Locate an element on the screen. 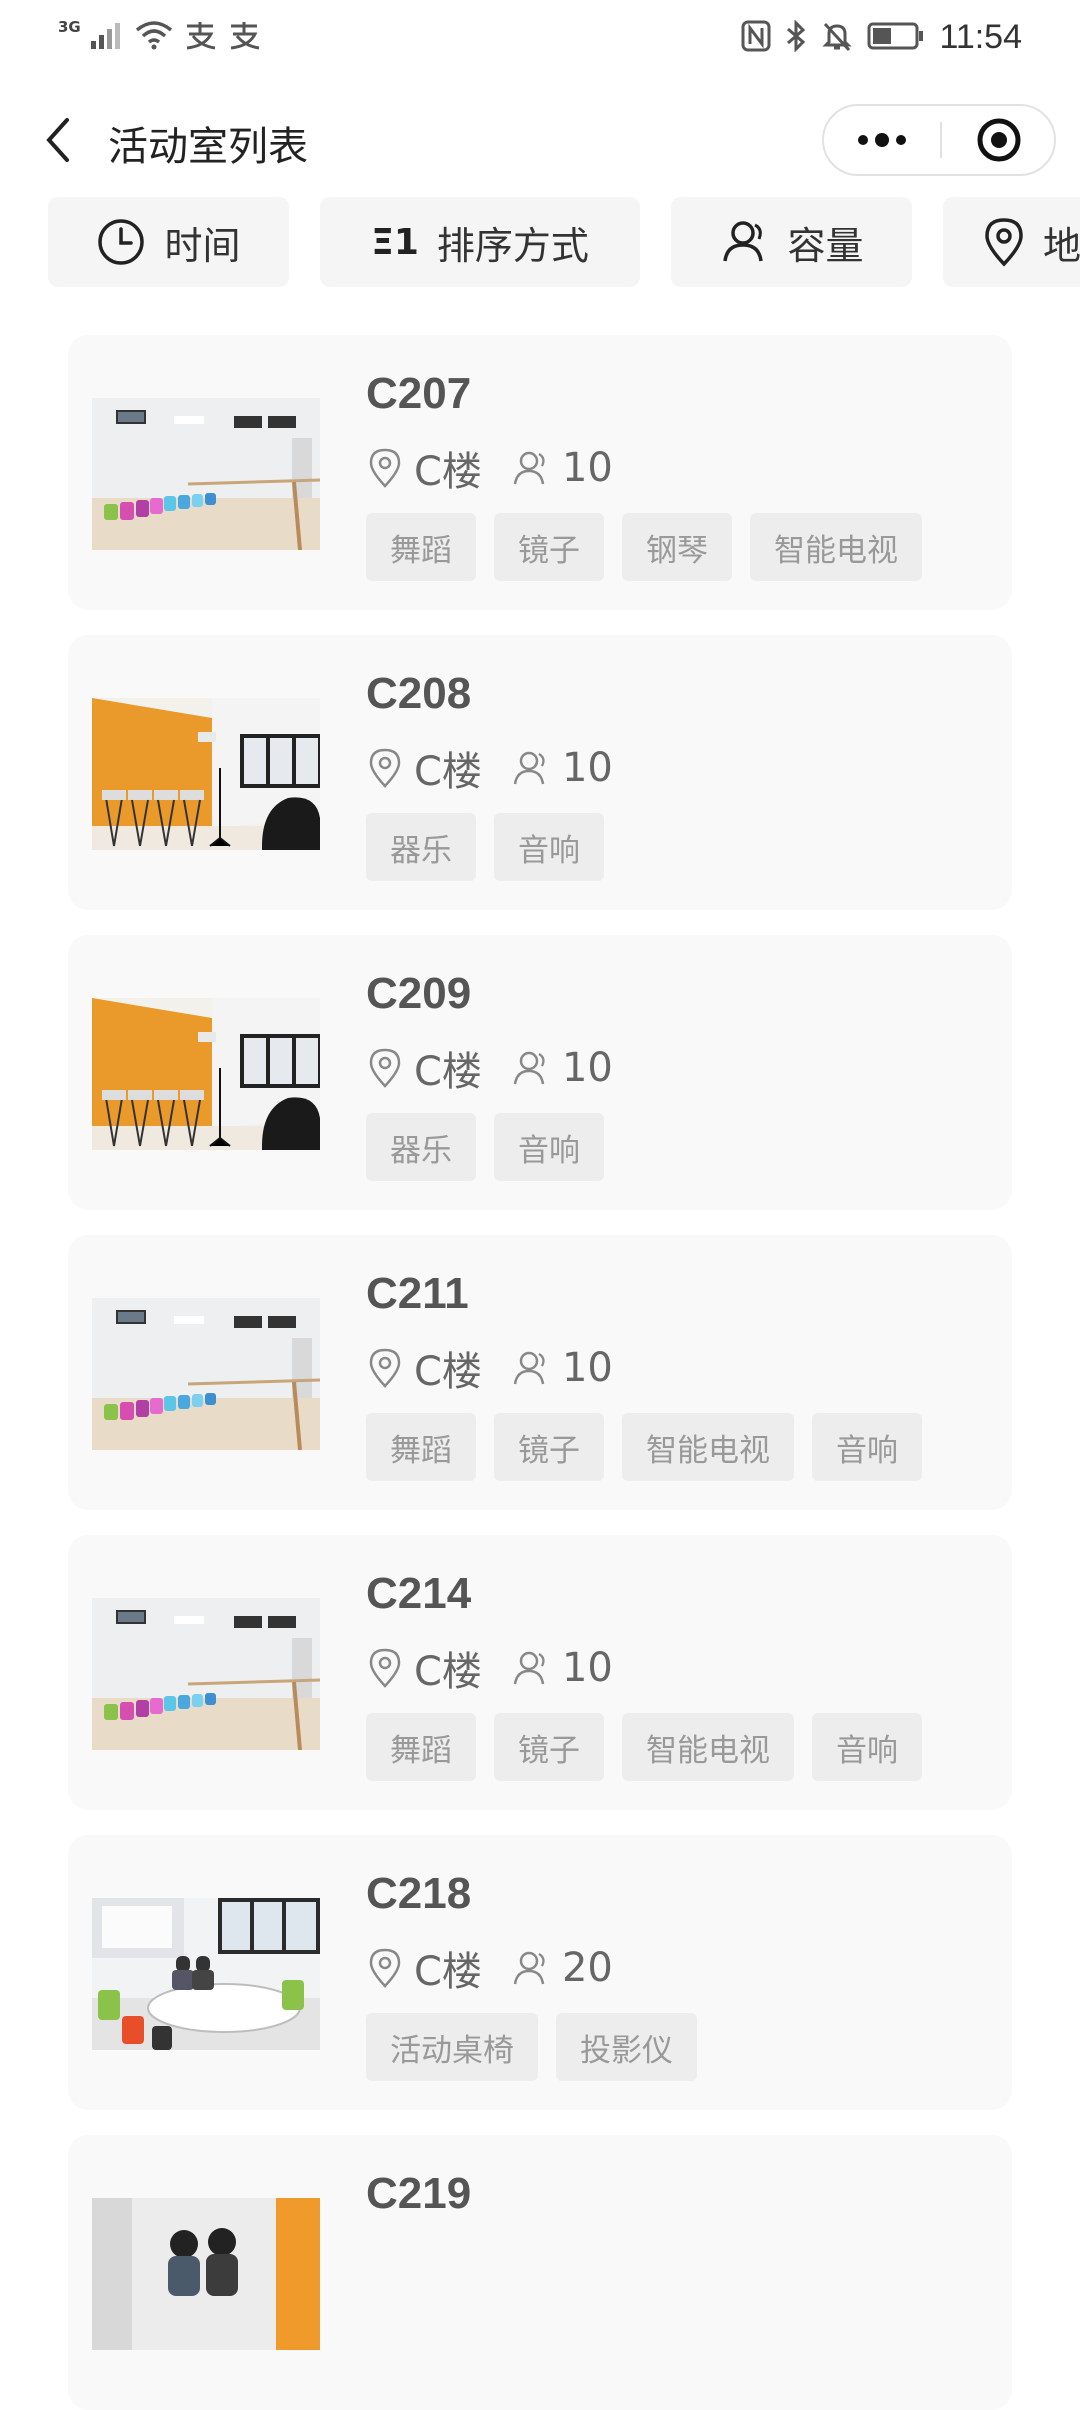  filter-time: 时间 is located at coordinates (168, 242).